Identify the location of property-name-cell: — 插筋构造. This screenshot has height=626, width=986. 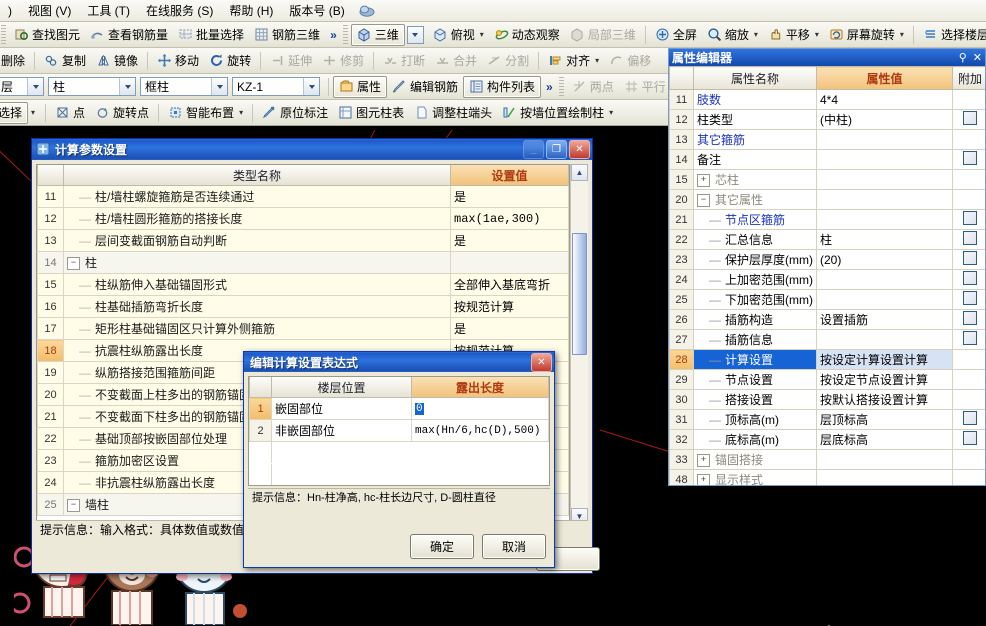
(755, 319).